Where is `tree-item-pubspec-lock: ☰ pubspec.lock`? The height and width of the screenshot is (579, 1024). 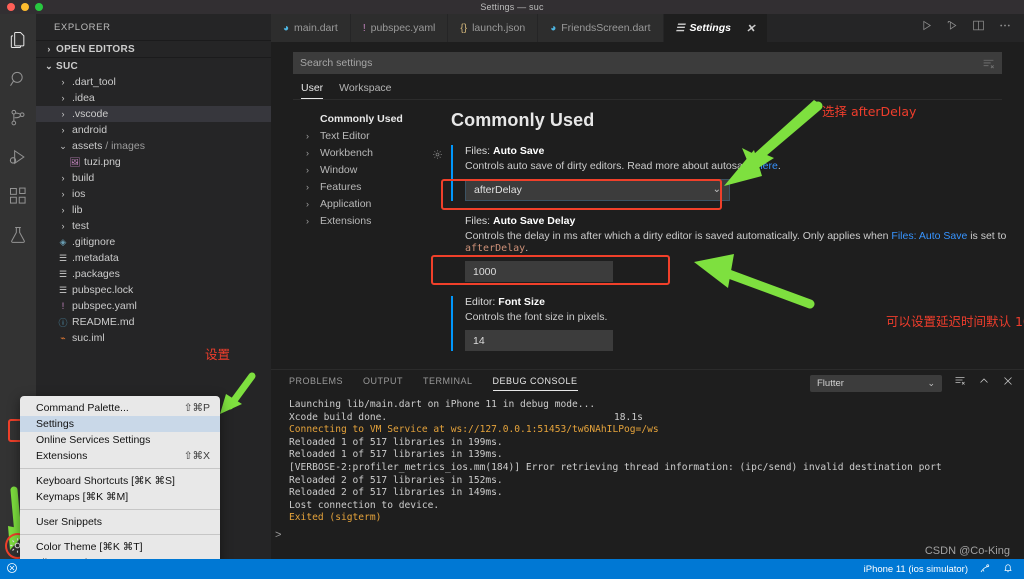 tree-item-pubspec-lock: ☰ pubspec.lock is located at coordinates (153, 290).